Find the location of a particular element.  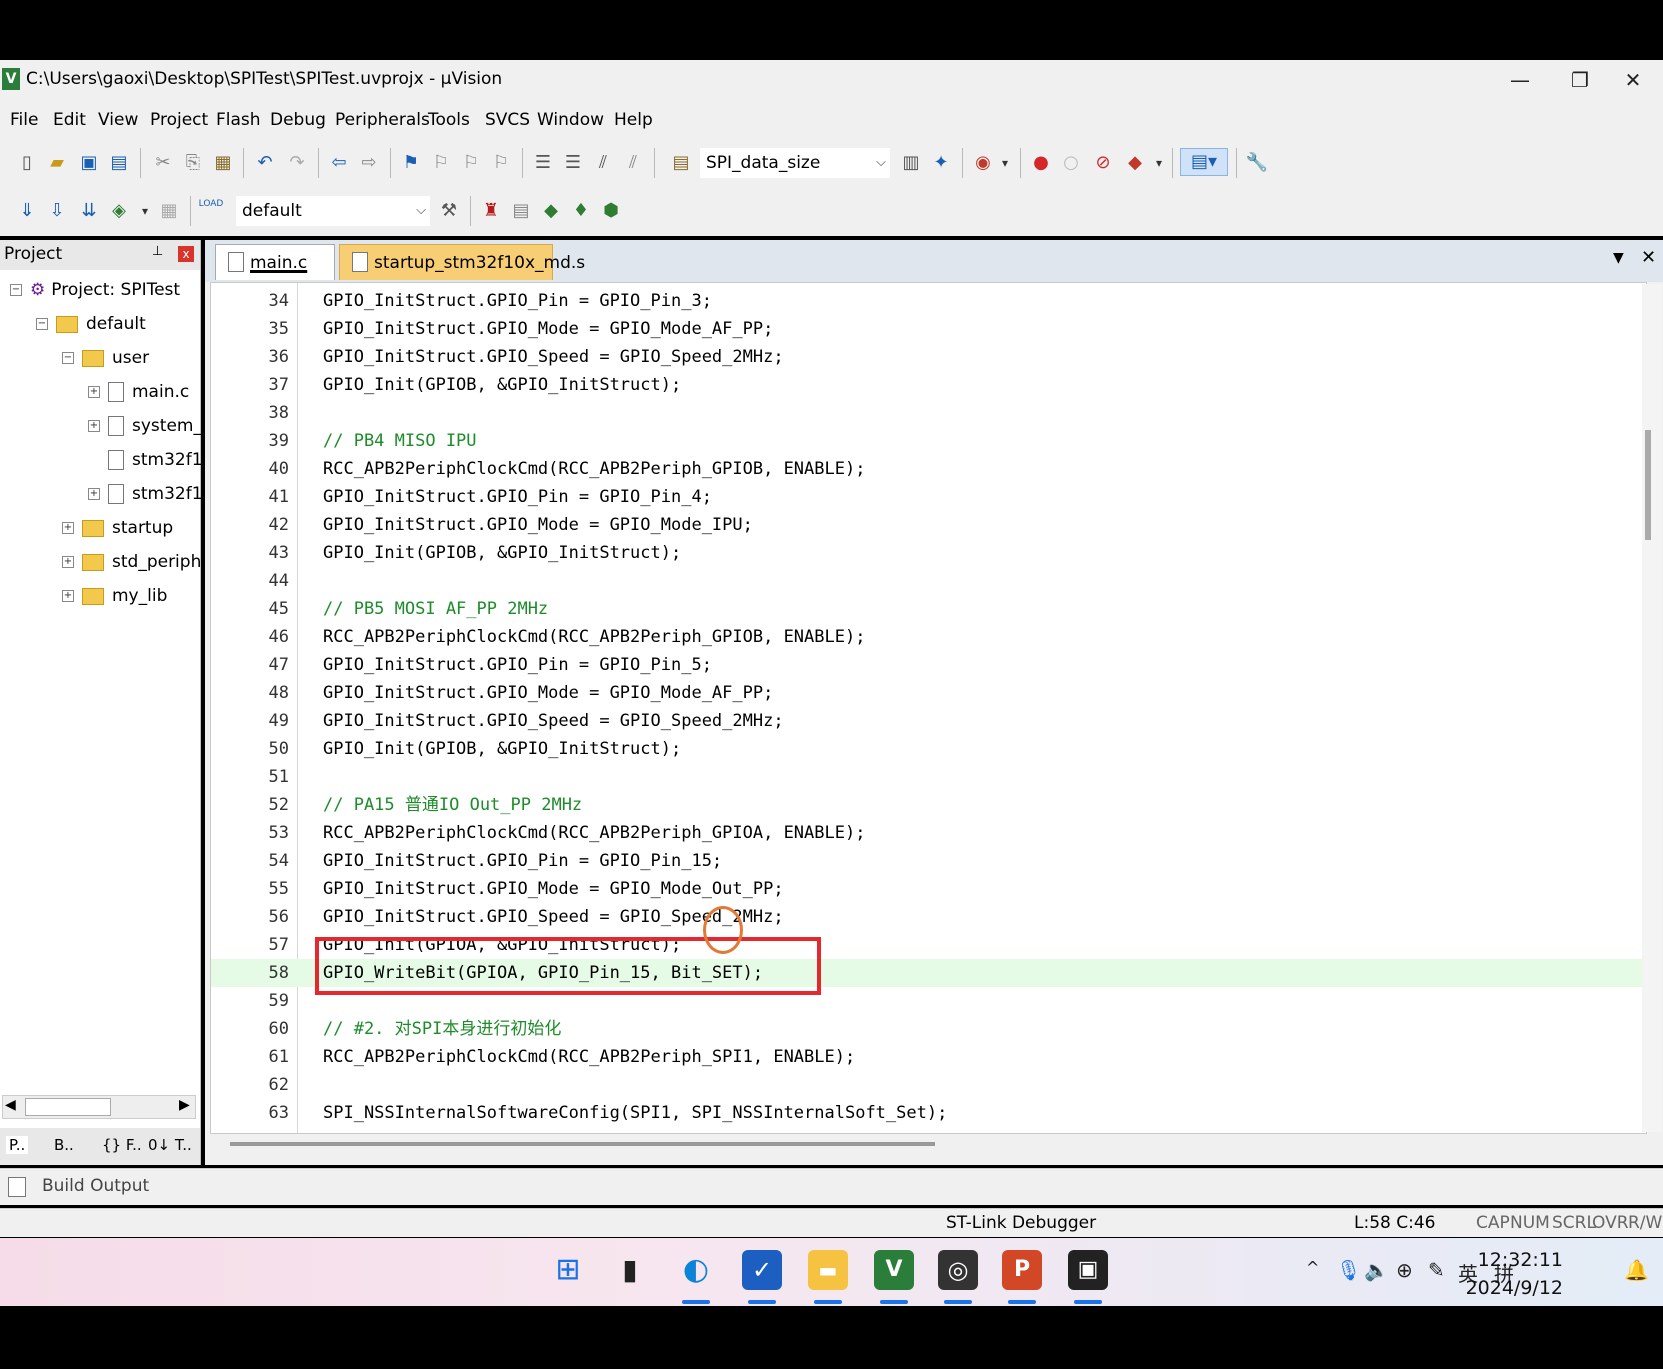

editor-vscroll-thumb is located at coordinates (1648, 485).